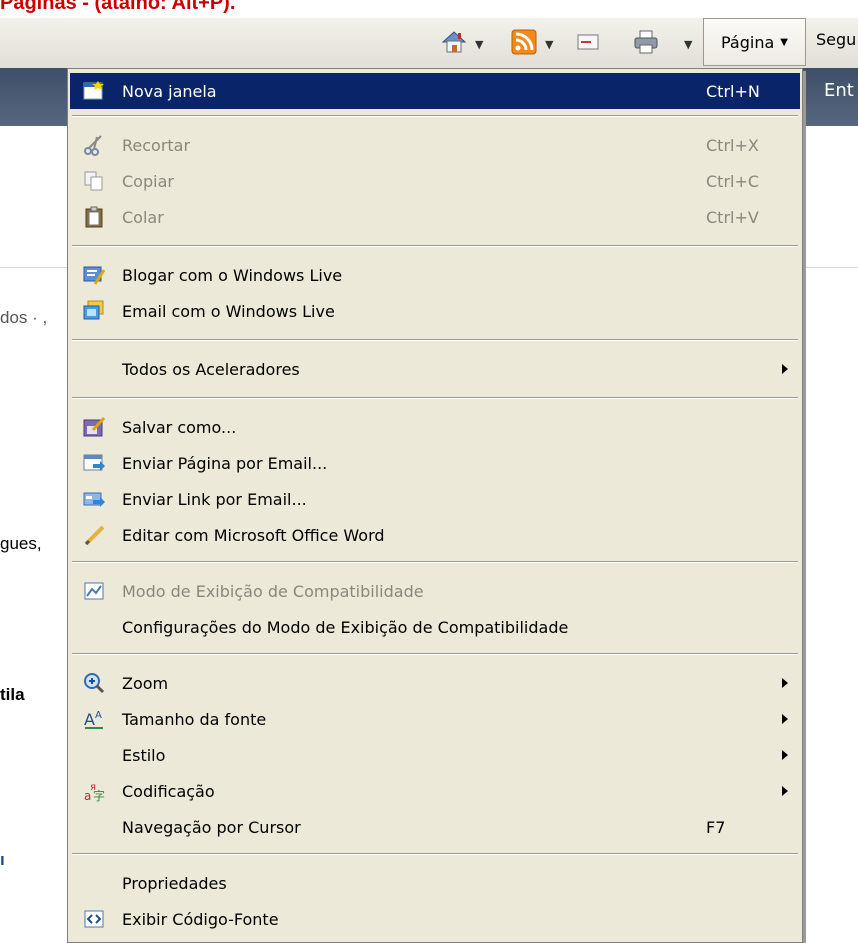  Describe the element at coordinates (12, 694) in the screenshot. I see `text-fragment: tila` at that location.